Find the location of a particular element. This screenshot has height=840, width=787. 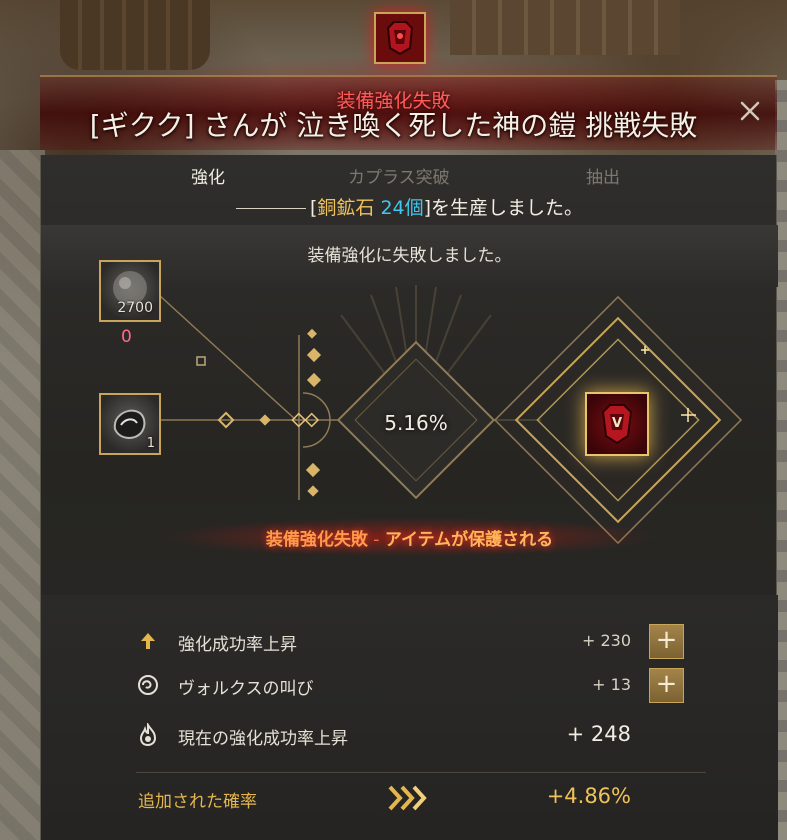

success-chance: 5.16% is located at coordinates (416, 423).